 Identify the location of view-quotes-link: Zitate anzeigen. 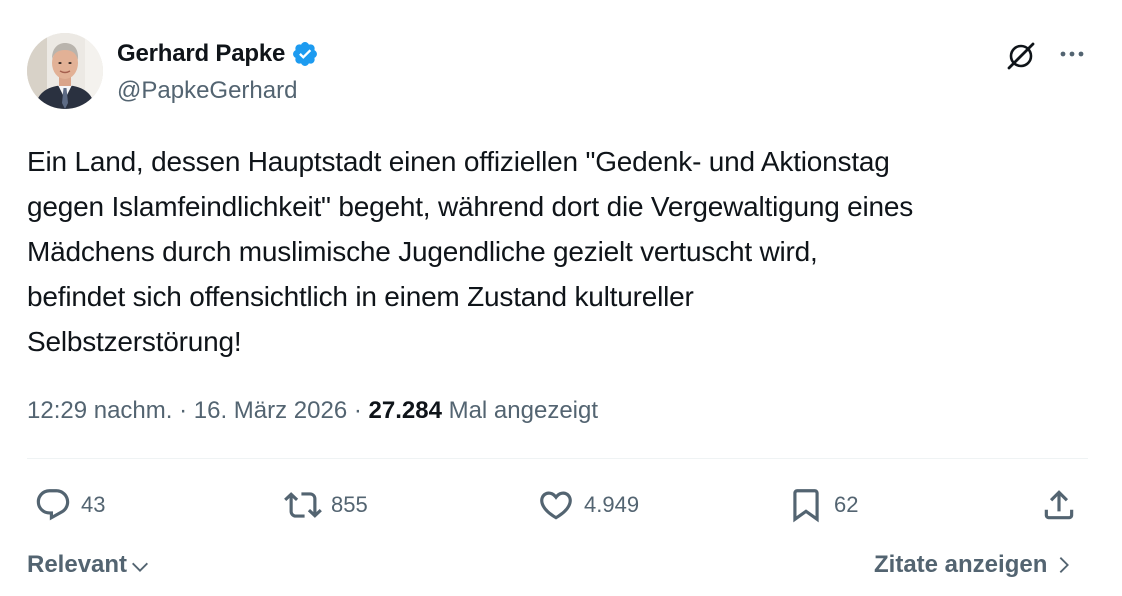
(974, 565).